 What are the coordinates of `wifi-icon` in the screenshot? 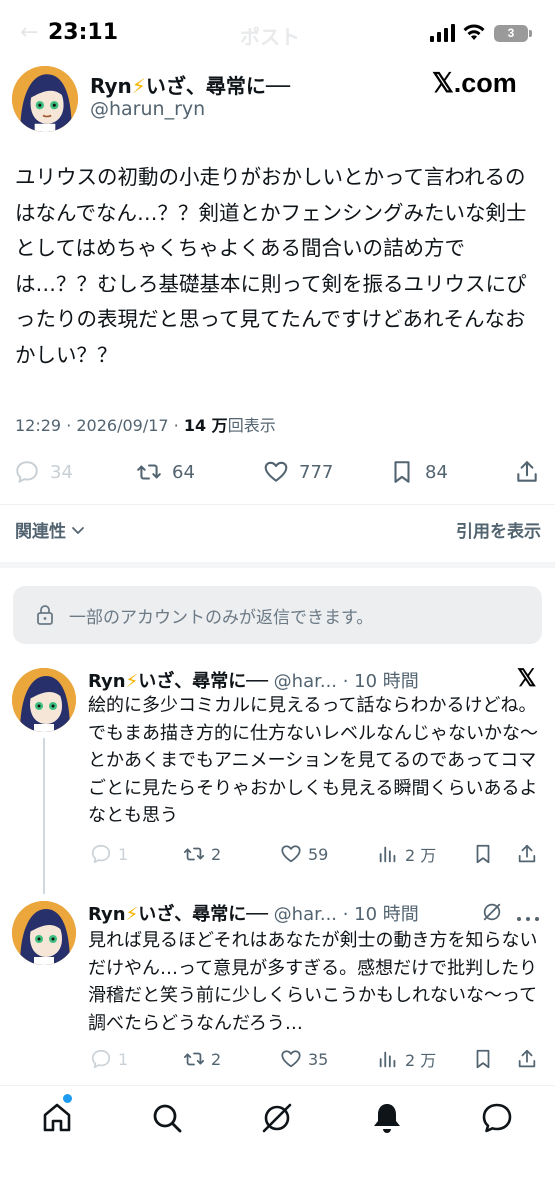 It's located at (474, 32).